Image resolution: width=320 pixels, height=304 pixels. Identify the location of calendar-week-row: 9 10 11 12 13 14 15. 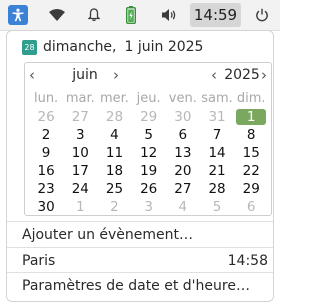
(149, 153).